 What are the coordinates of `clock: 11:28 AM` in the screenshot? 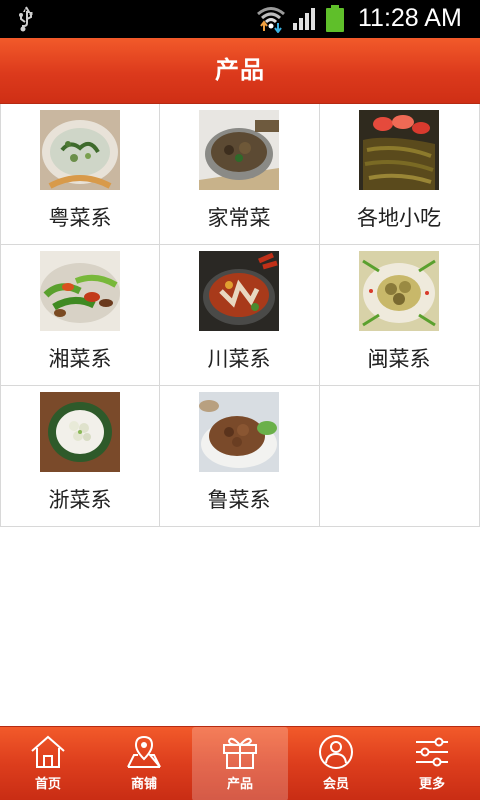 It's located at (410, 18).